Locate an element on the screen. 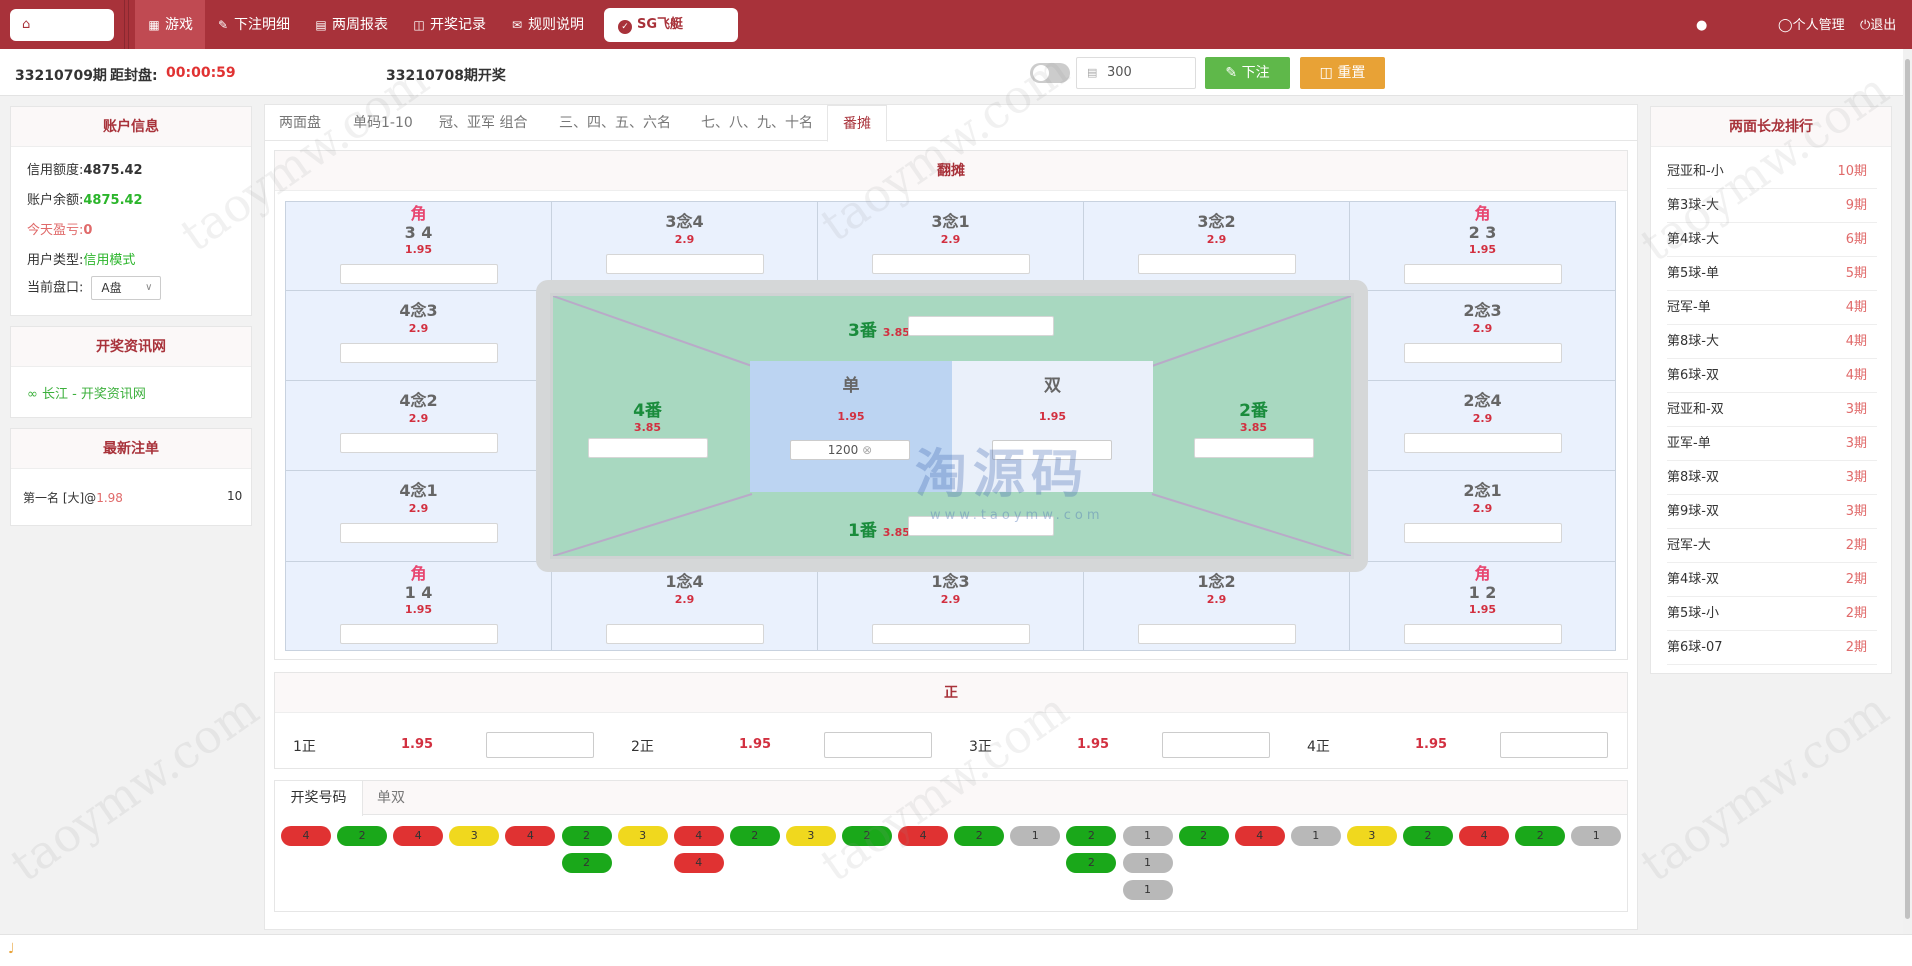  bet-cell-3nian1: 3念1 2.9 is located at coordinates (950, 246).